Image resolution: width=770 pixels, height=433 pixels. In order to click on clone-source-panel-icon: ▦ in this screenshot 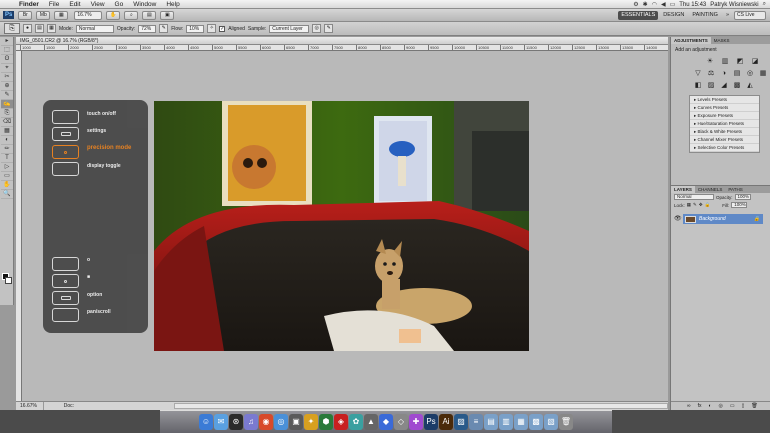, I will do `click(51, 28)`.